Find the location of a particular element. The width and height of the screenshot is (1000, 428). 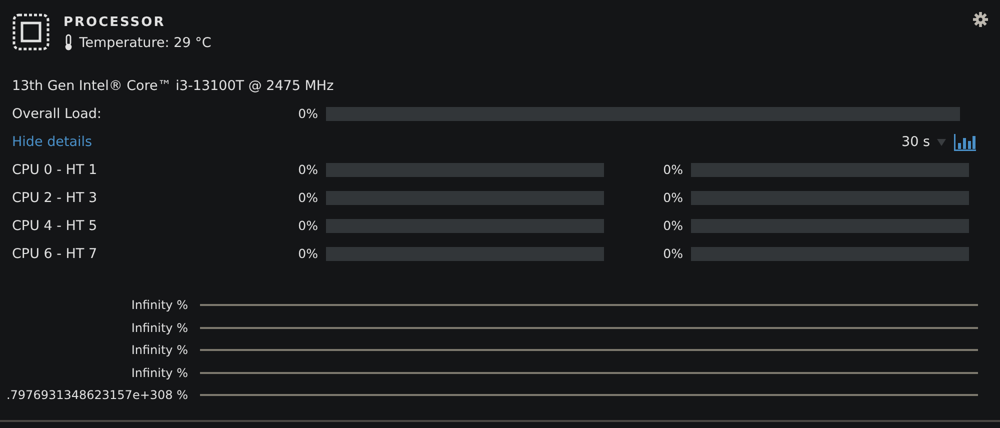

cpu-model: 13th Gen Intel® Core™ i3-13100T @ 2475 MHz is located at coordinates (173, 86).